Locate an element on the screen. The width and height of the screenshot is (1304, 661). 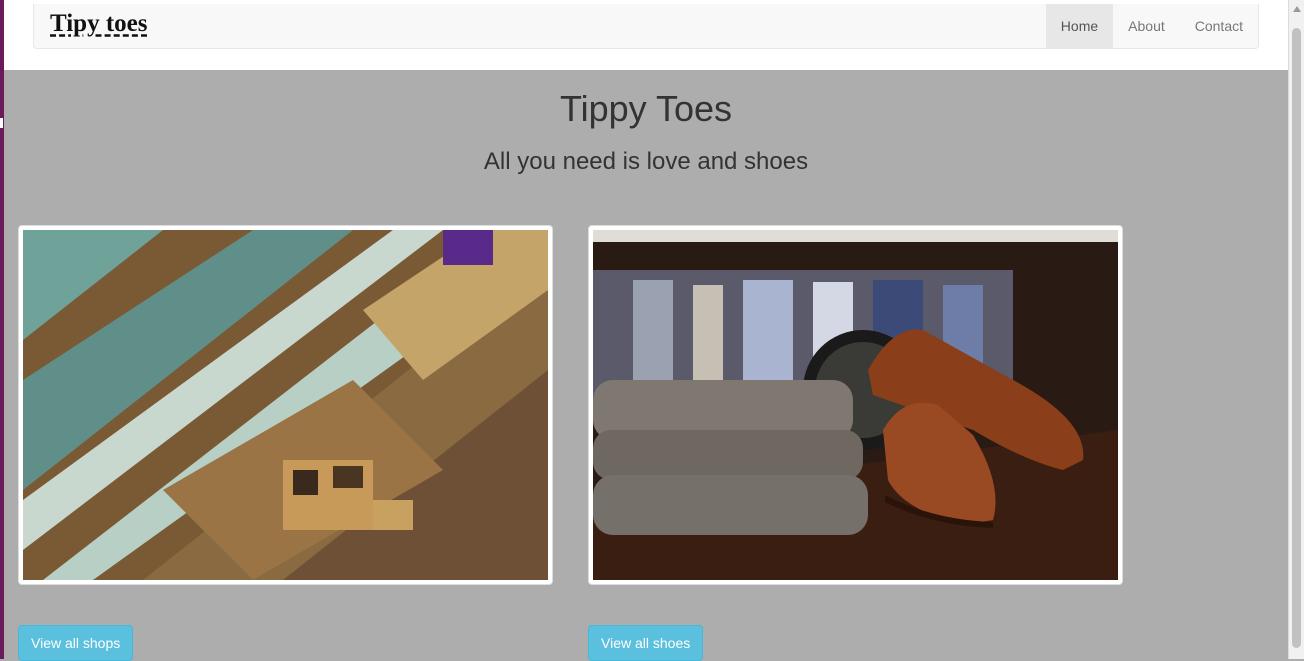
hero-title: Tippy Toes is located at coordinates (646, 108).